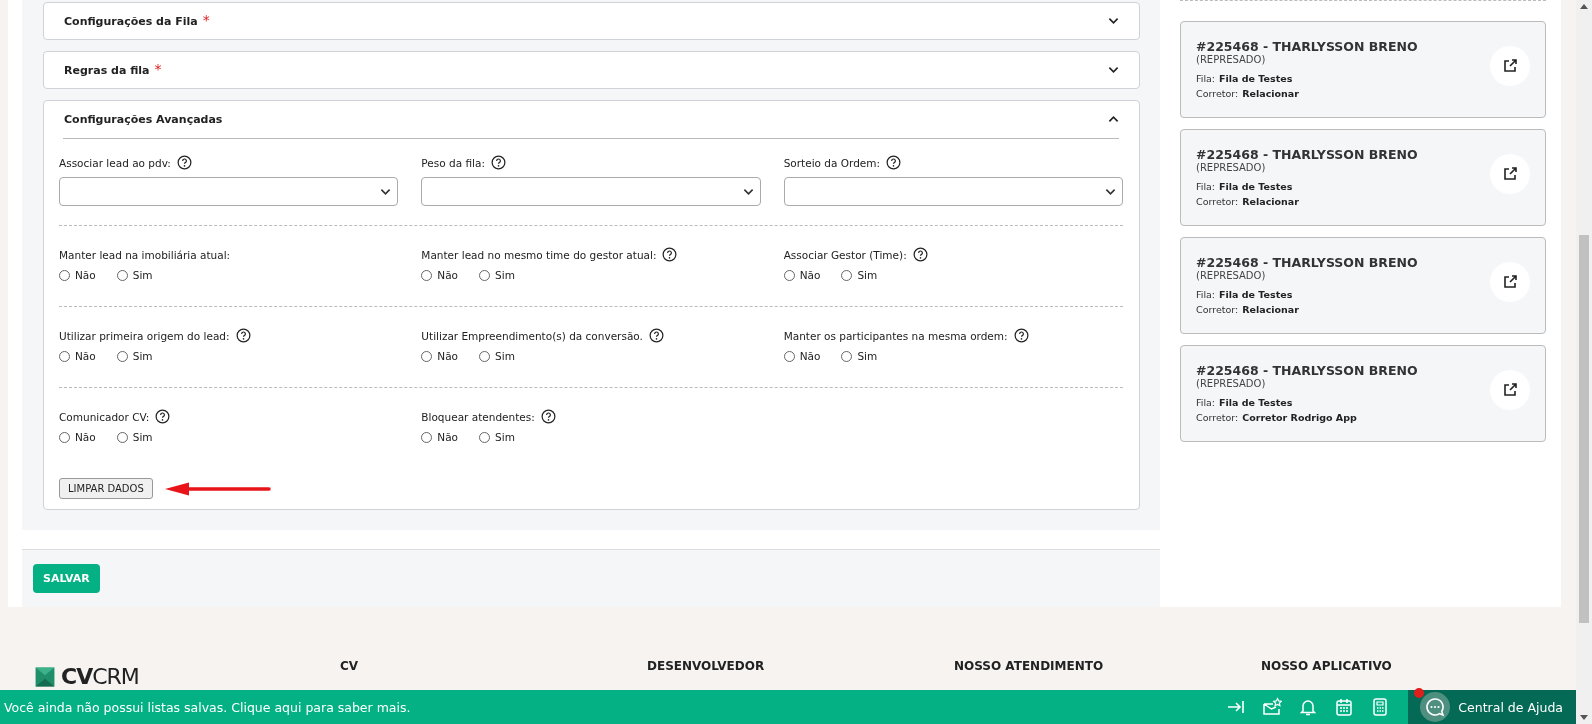  I want to click on field-label: Manter lead na imobiliária atual:, so click(145, 254).